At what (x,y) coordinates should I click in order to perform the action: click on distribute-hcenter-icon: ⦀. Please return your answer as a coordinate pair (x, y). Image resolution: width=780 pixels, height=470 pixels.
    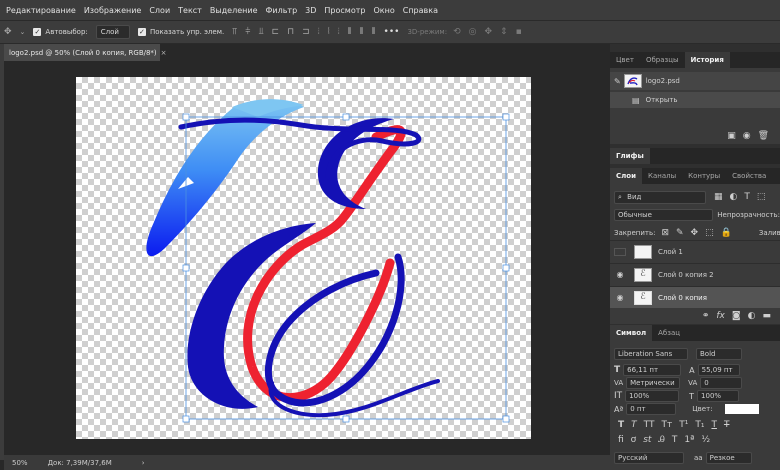
    Looking at the image, I should click on (362, 32).